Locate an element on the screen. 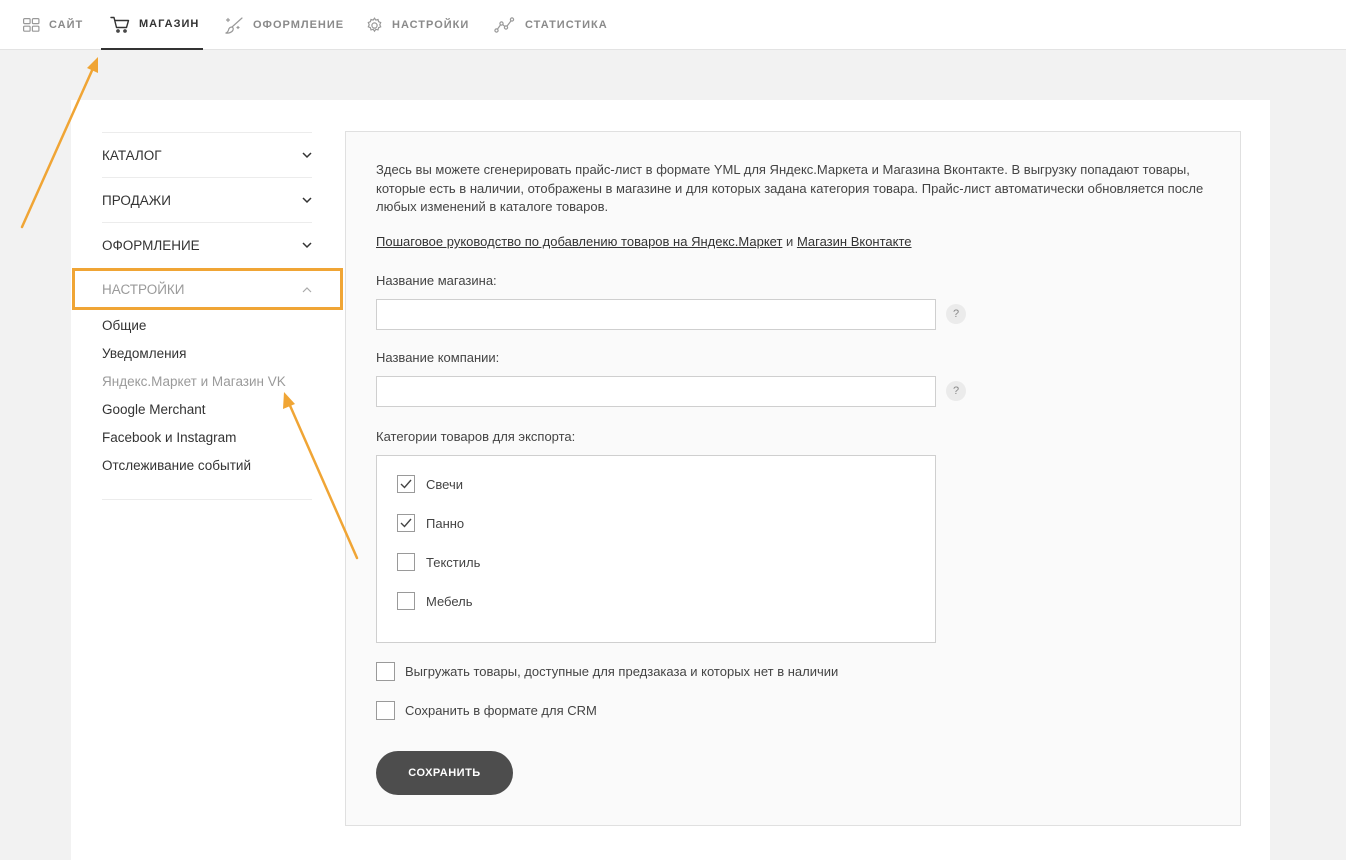  category-checkbox-candles is located at coordinates (406, 484).